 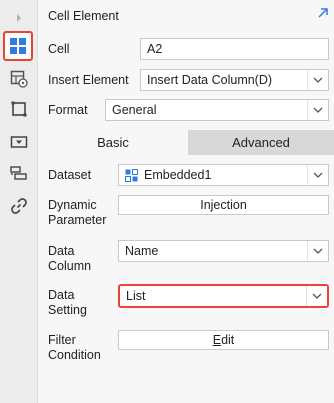 I want to click on insert-element-label: Insert Element, so click(x=88, y=80).